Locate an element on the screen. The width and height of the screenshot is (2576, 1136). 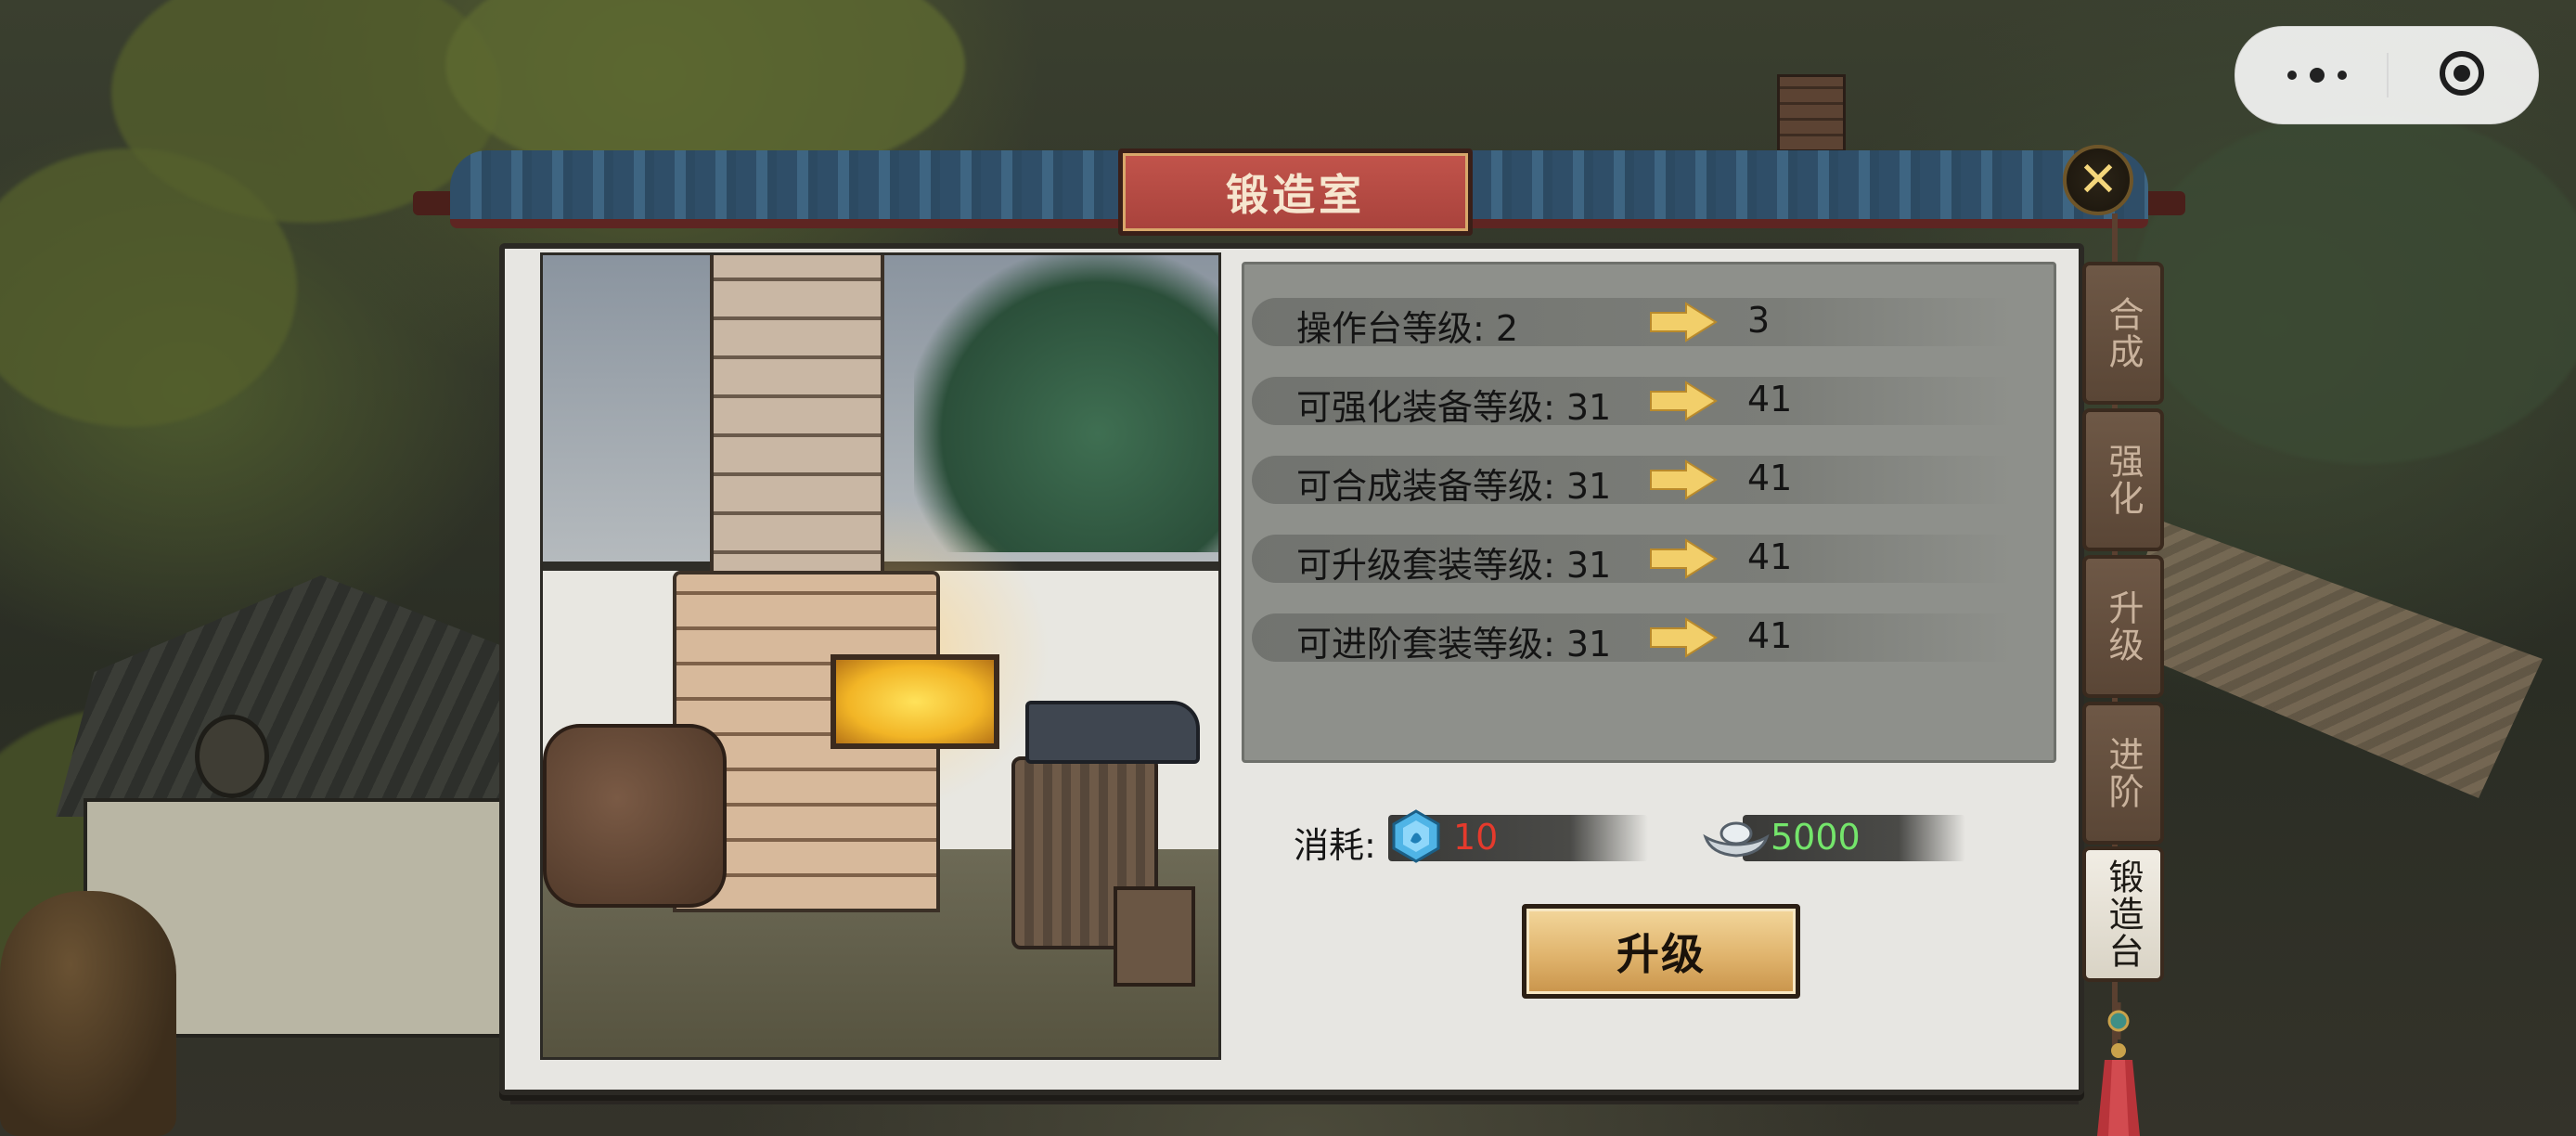
stat-row-workbench-level: 操作台等级: 2 3 is located at coordinates (1649, 320).